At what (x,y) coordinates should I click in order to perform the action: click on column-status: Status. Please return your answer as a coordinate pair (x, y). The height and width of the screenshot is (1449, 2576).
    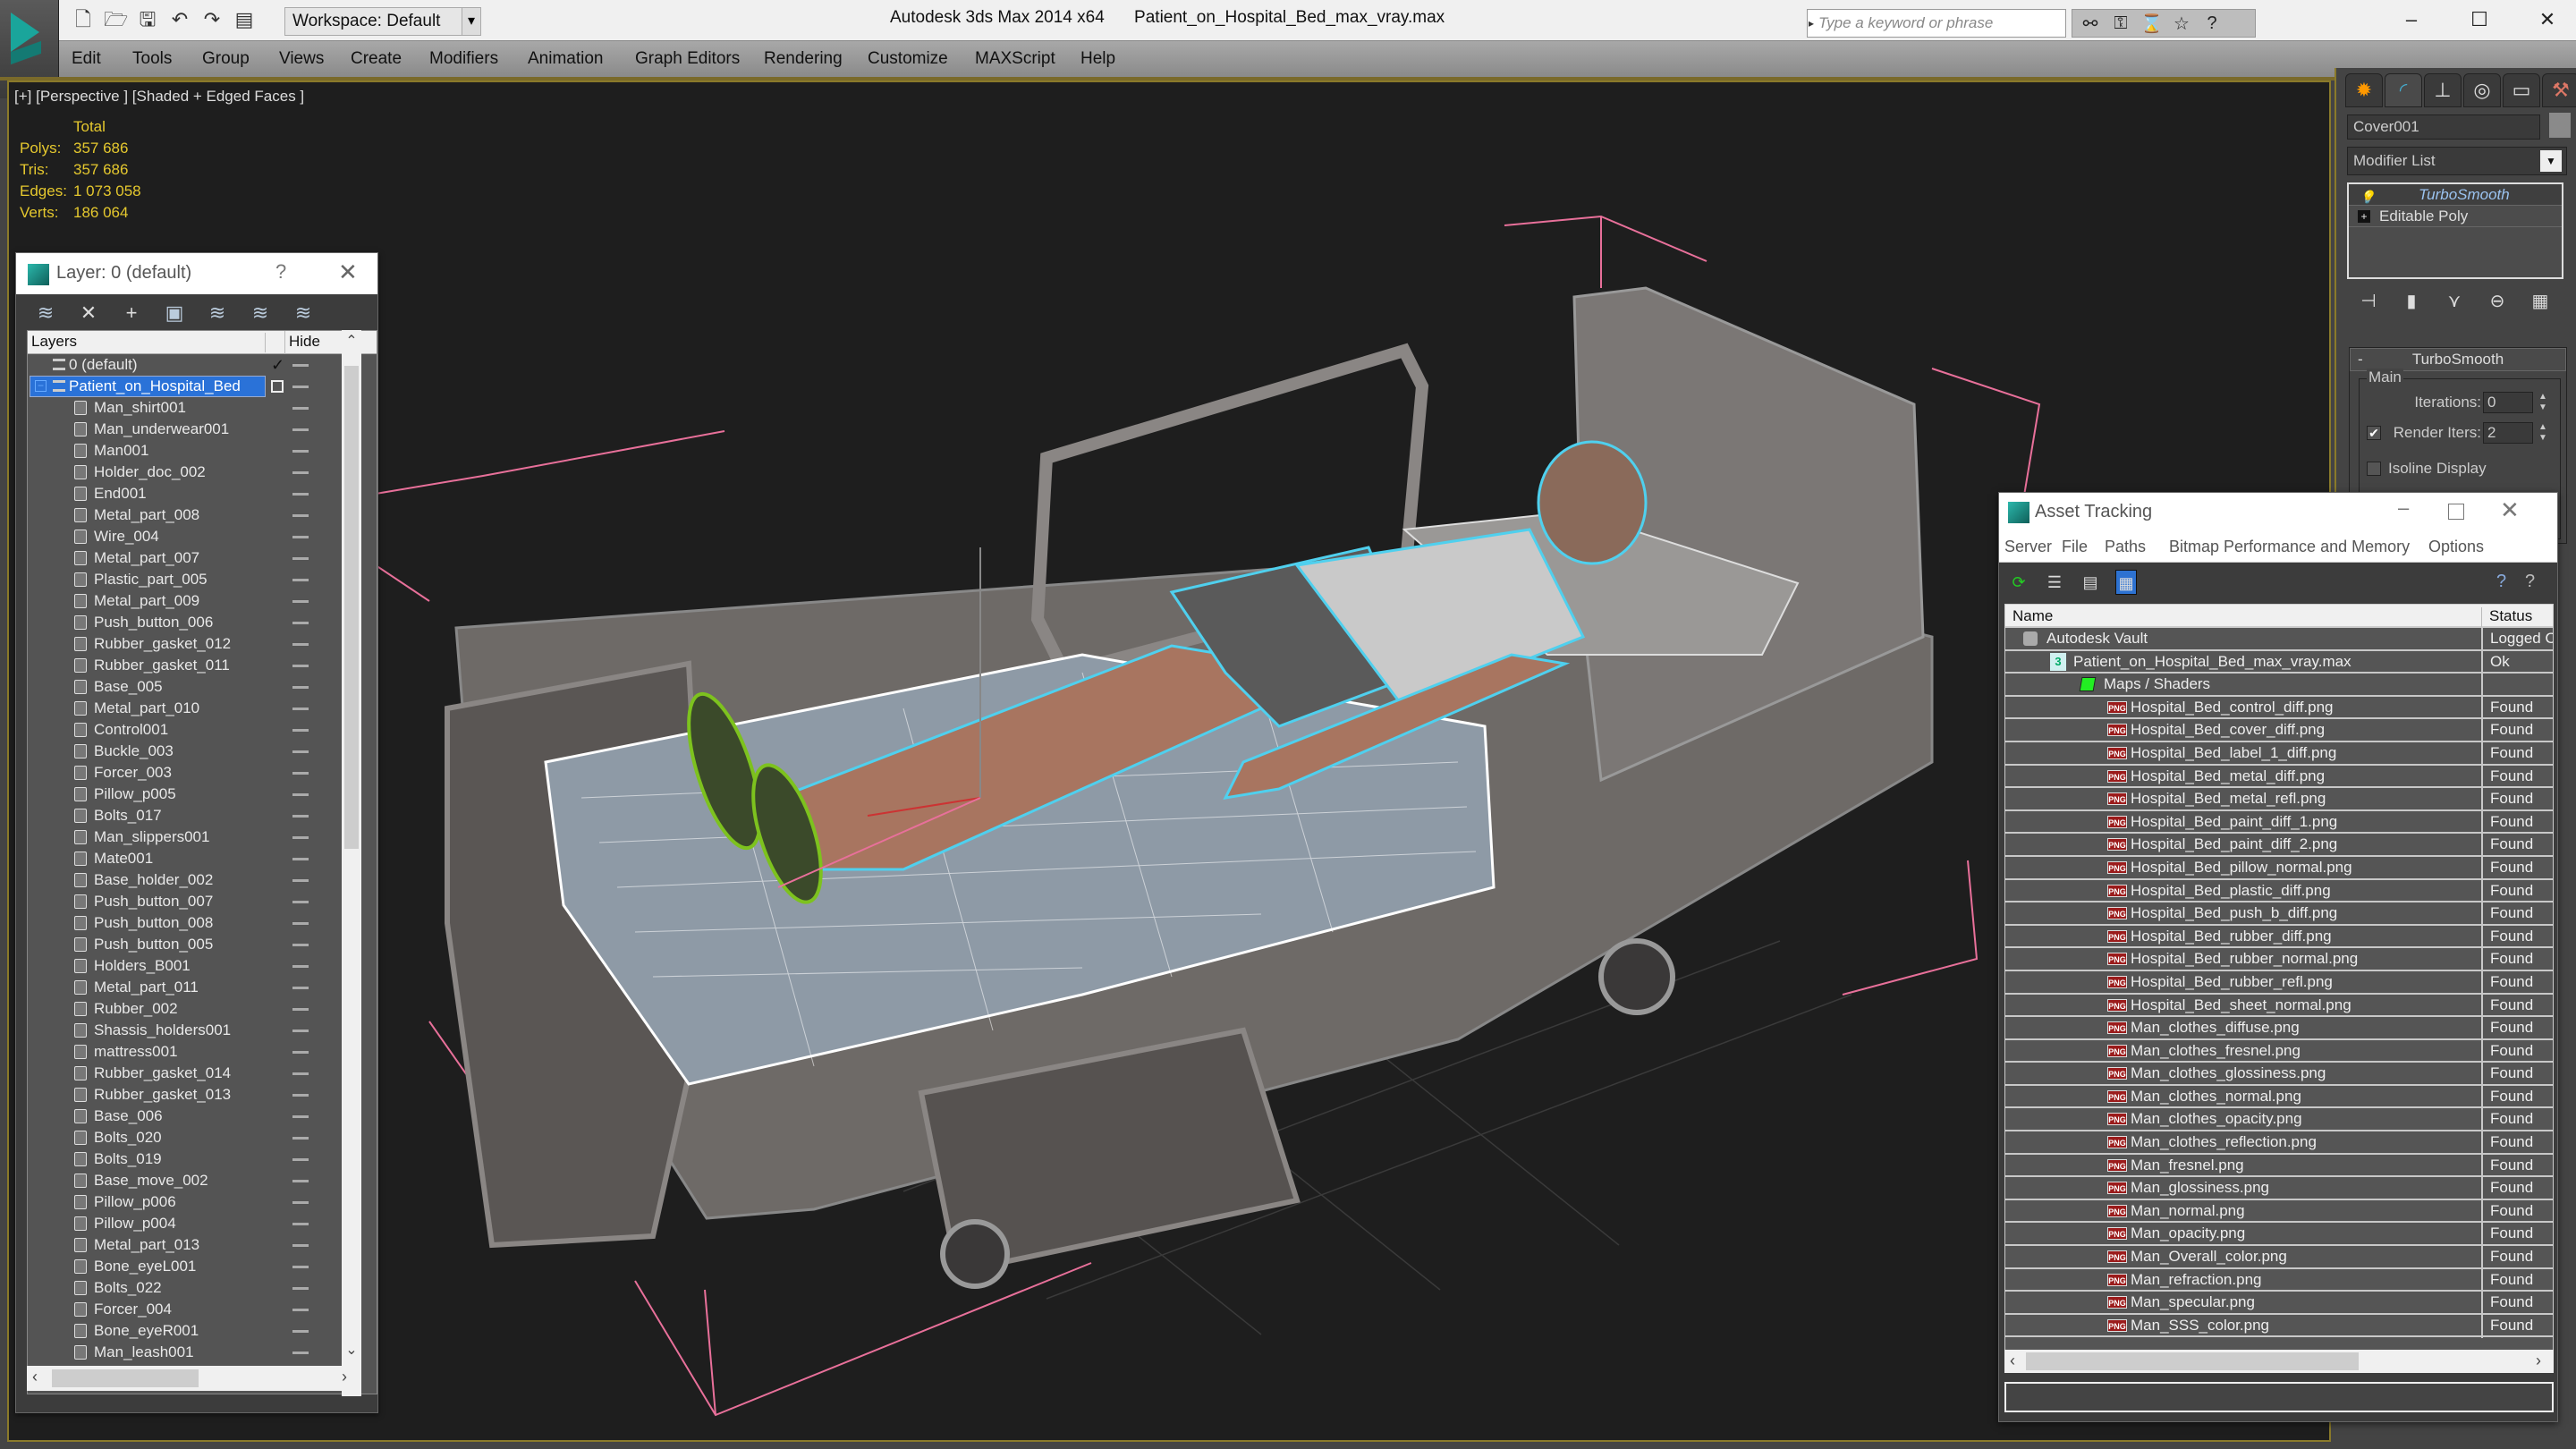
    Looking at the image, I should click on (2506, 617).